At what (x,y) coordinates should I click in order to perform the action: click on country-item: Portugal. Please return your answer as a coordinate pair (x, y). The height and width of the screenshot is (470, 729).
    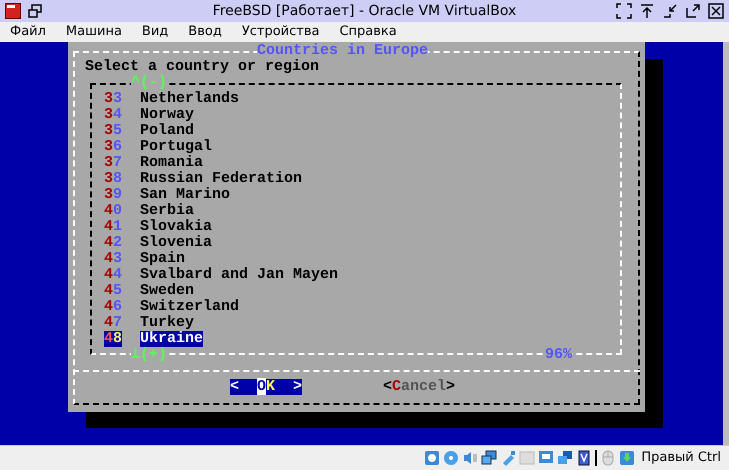
    Looking at the image, I should click on (176, 147).